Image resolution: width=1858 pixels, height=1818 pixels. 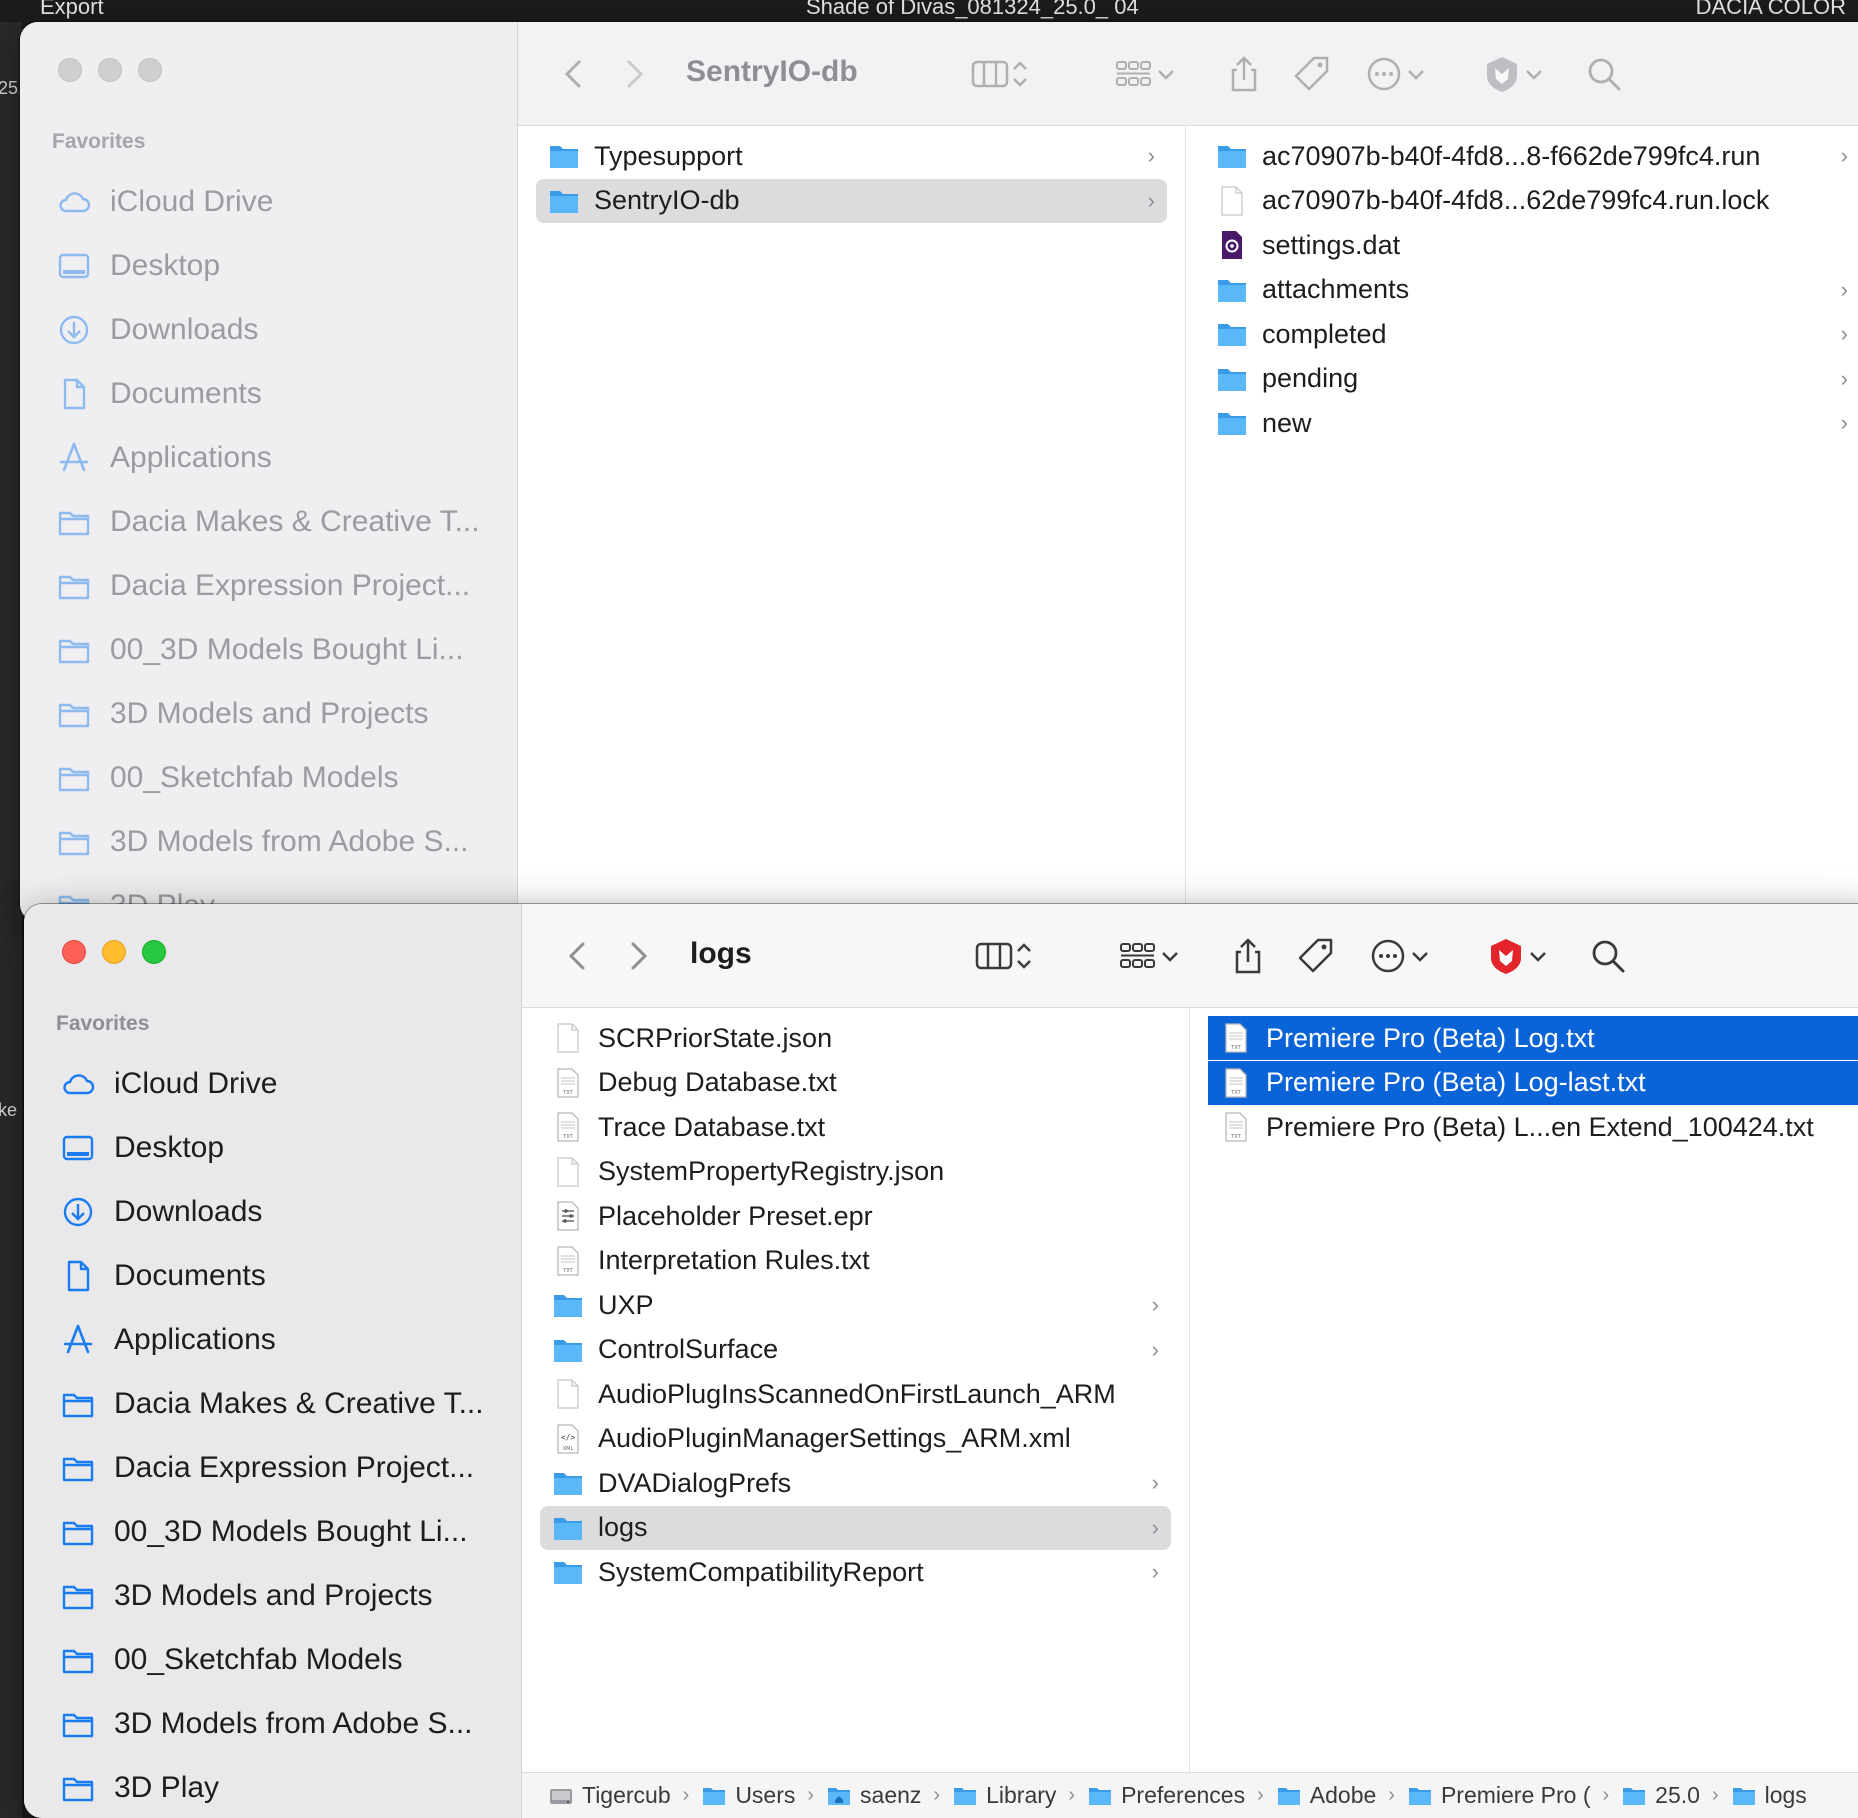 I want to click on menu-right-label: DACIA COLOR, so click(x=1771, y=10).